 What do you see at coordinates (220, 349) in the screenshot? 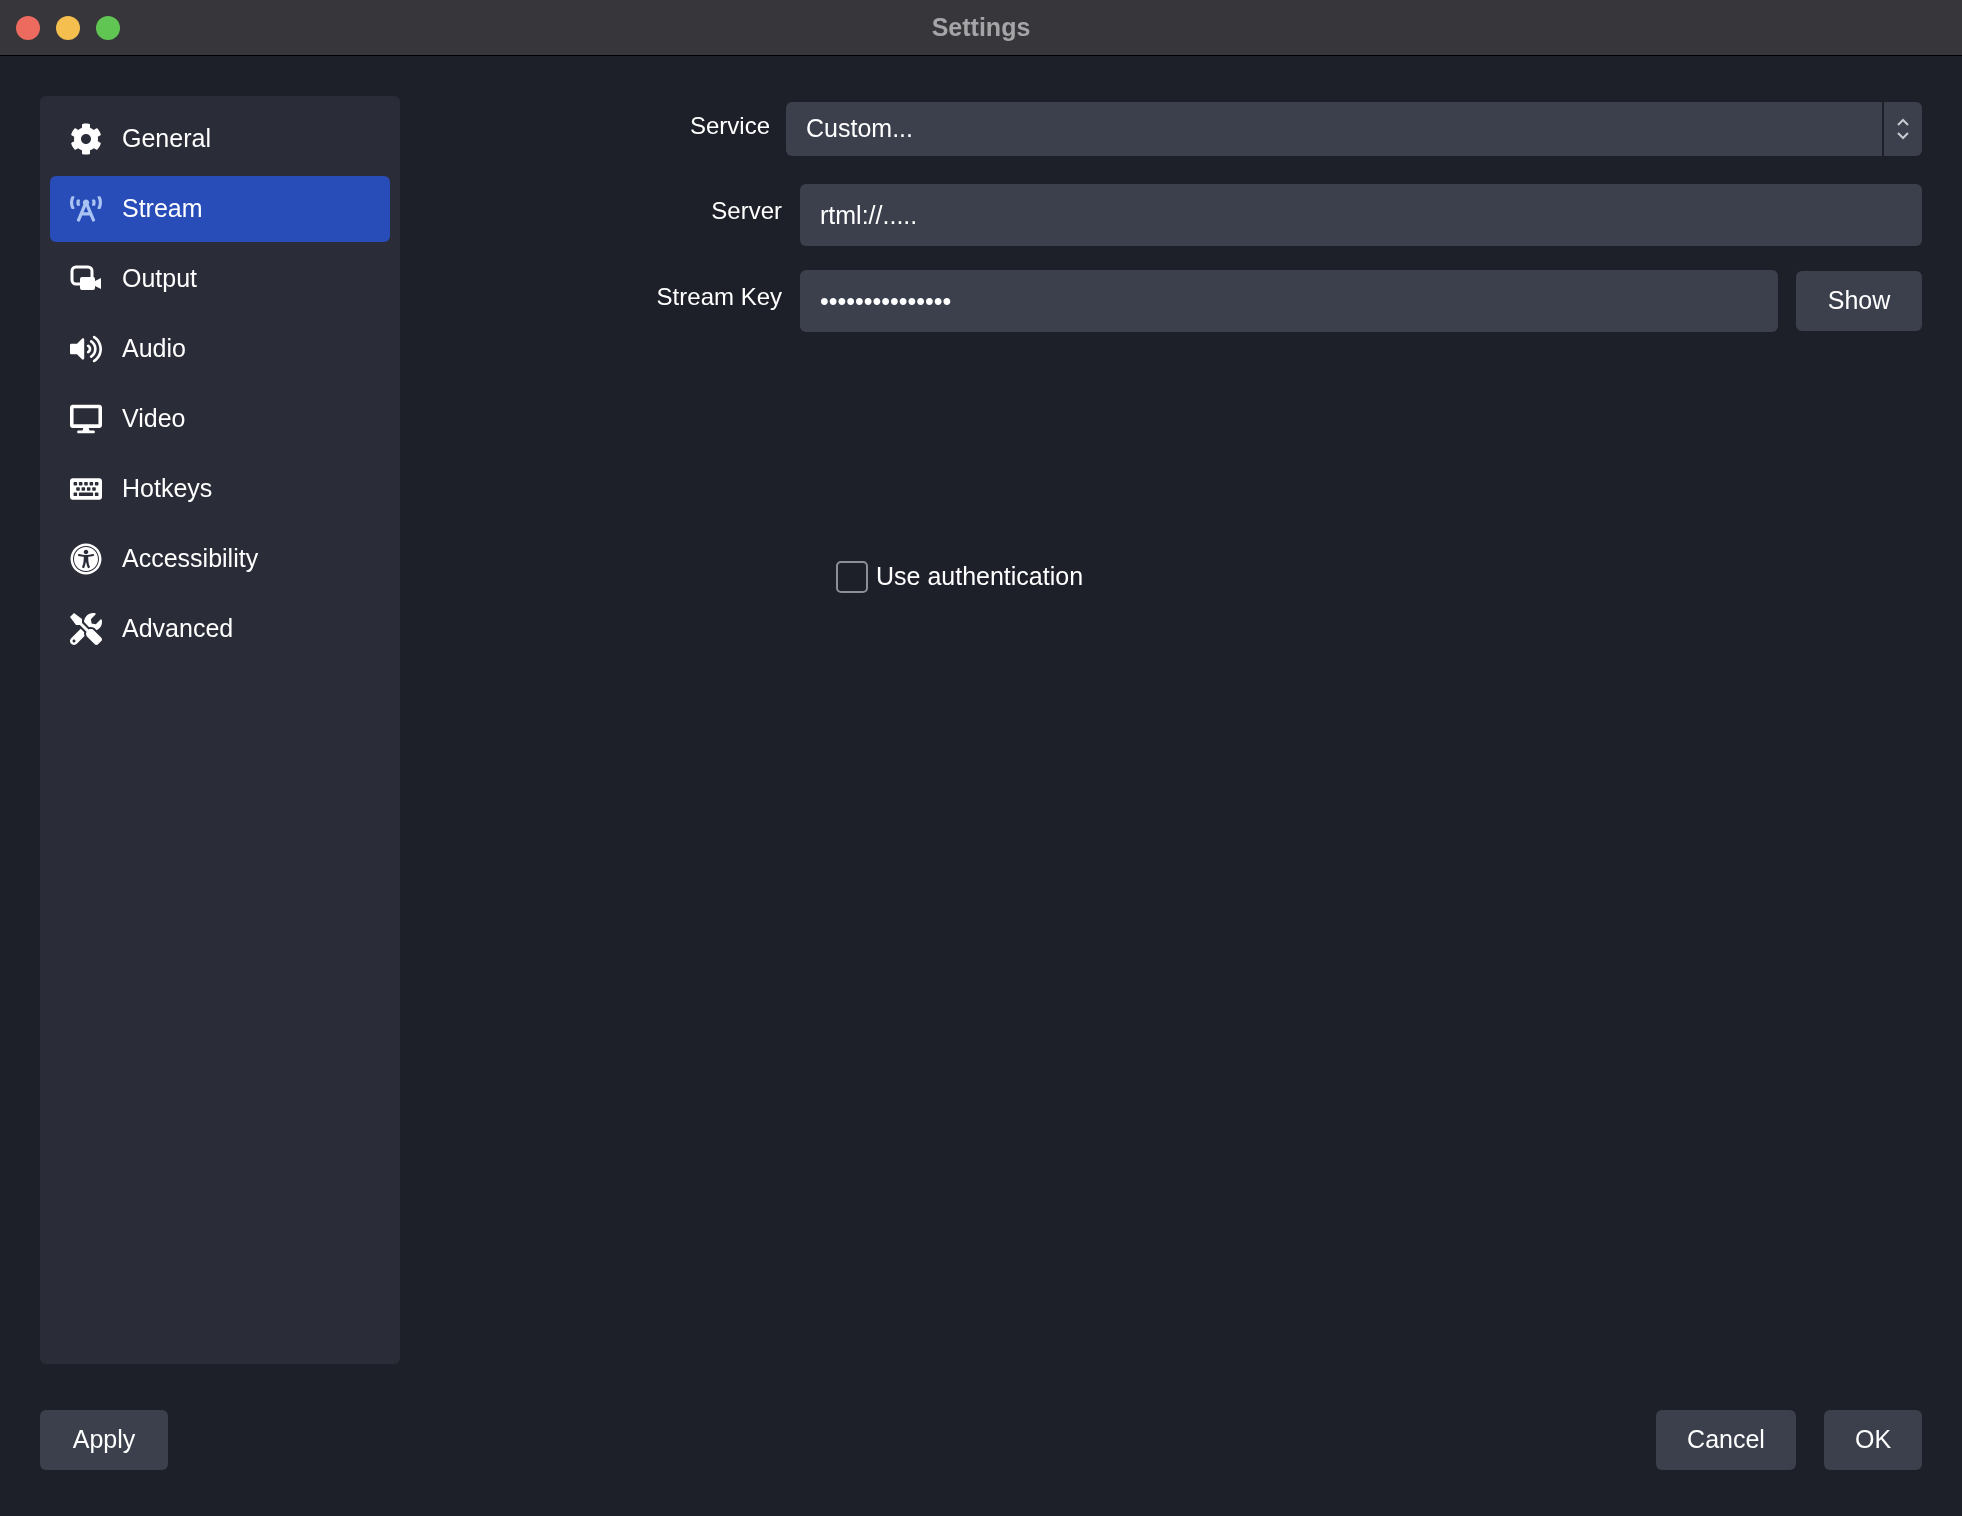
I see `sidebar-item: Audio` at bounding box center [220, 349].